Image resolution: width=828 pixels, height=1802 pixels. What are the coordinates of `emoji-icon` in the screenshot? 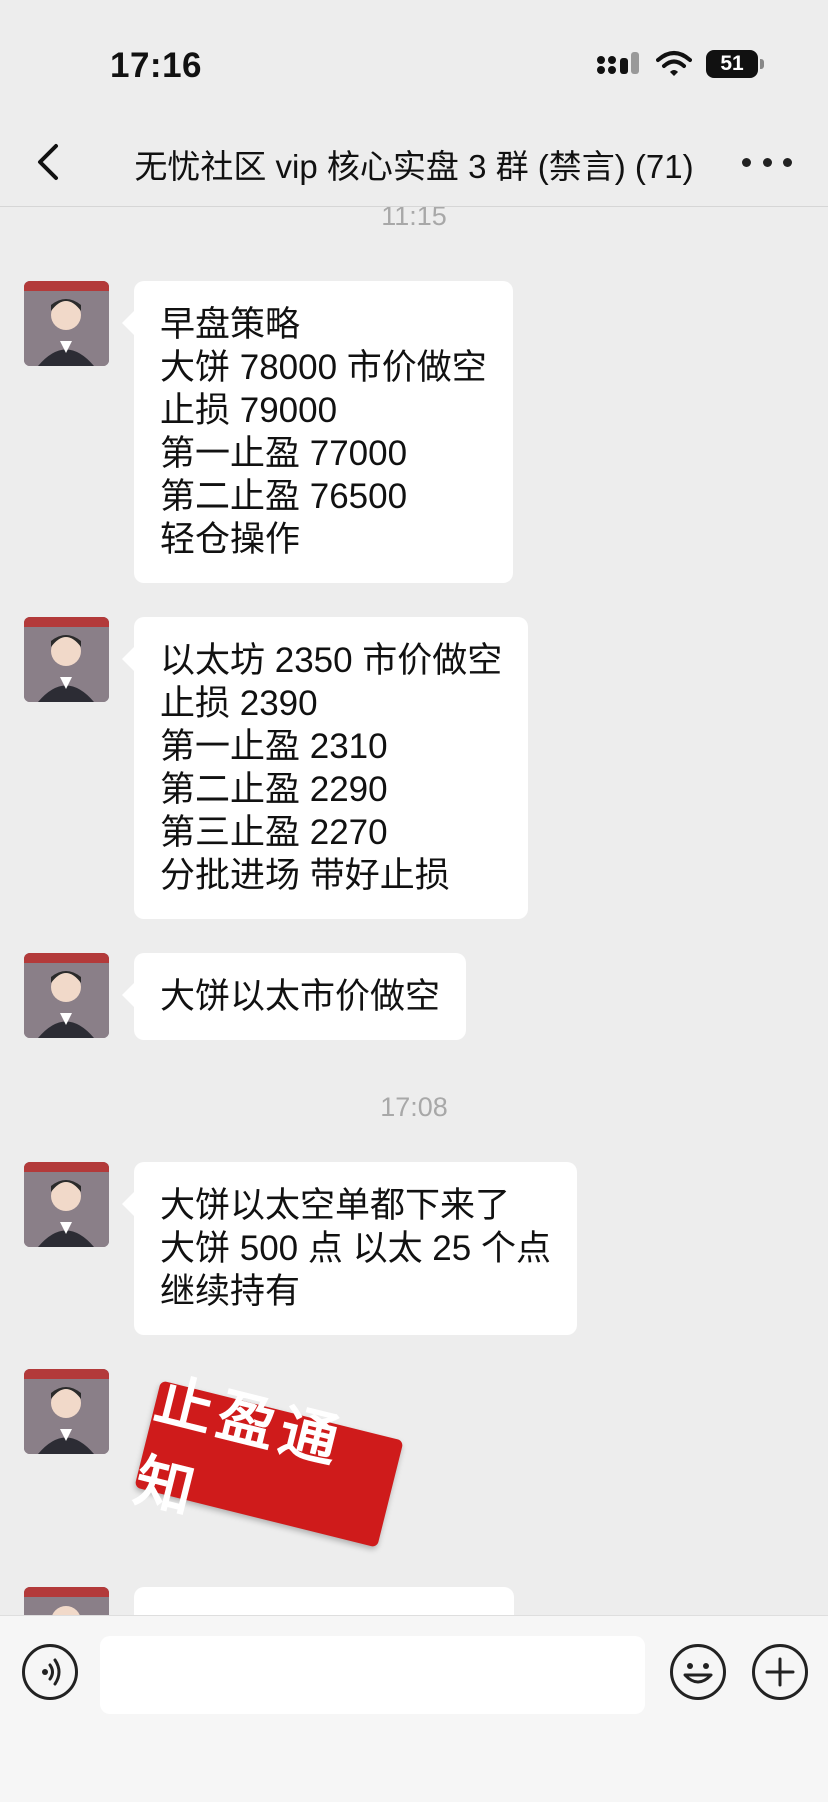 It's located at (698, 1672).